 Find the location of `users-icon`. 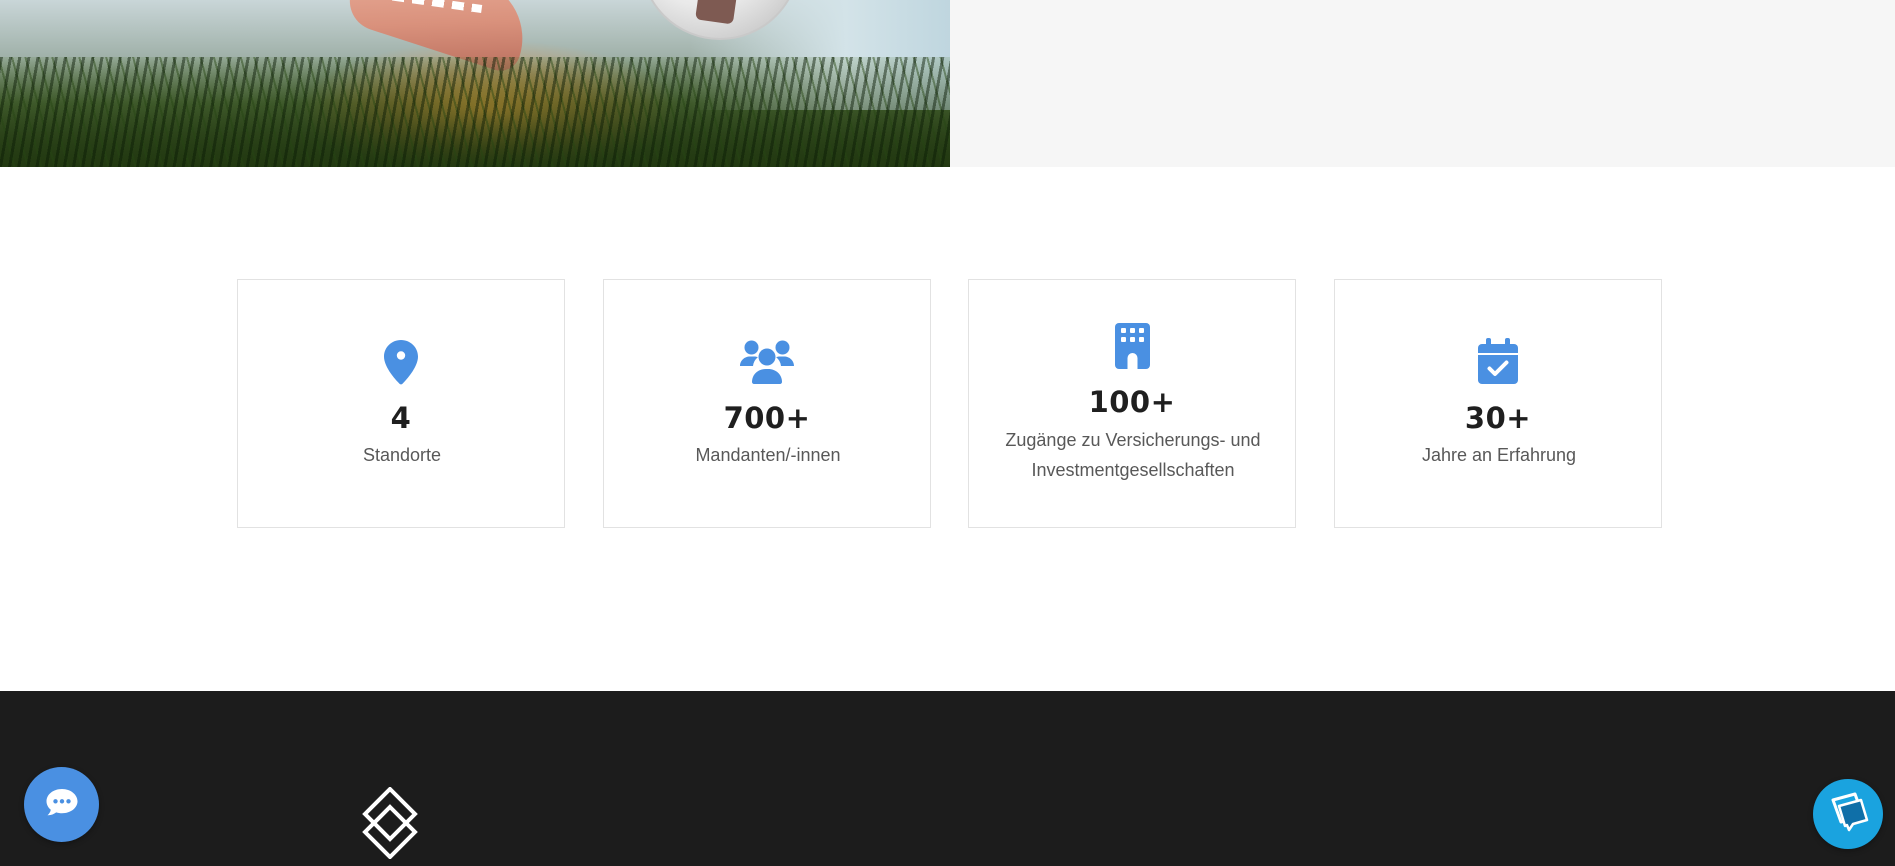

users-icon is located at coordinates (767, 361).